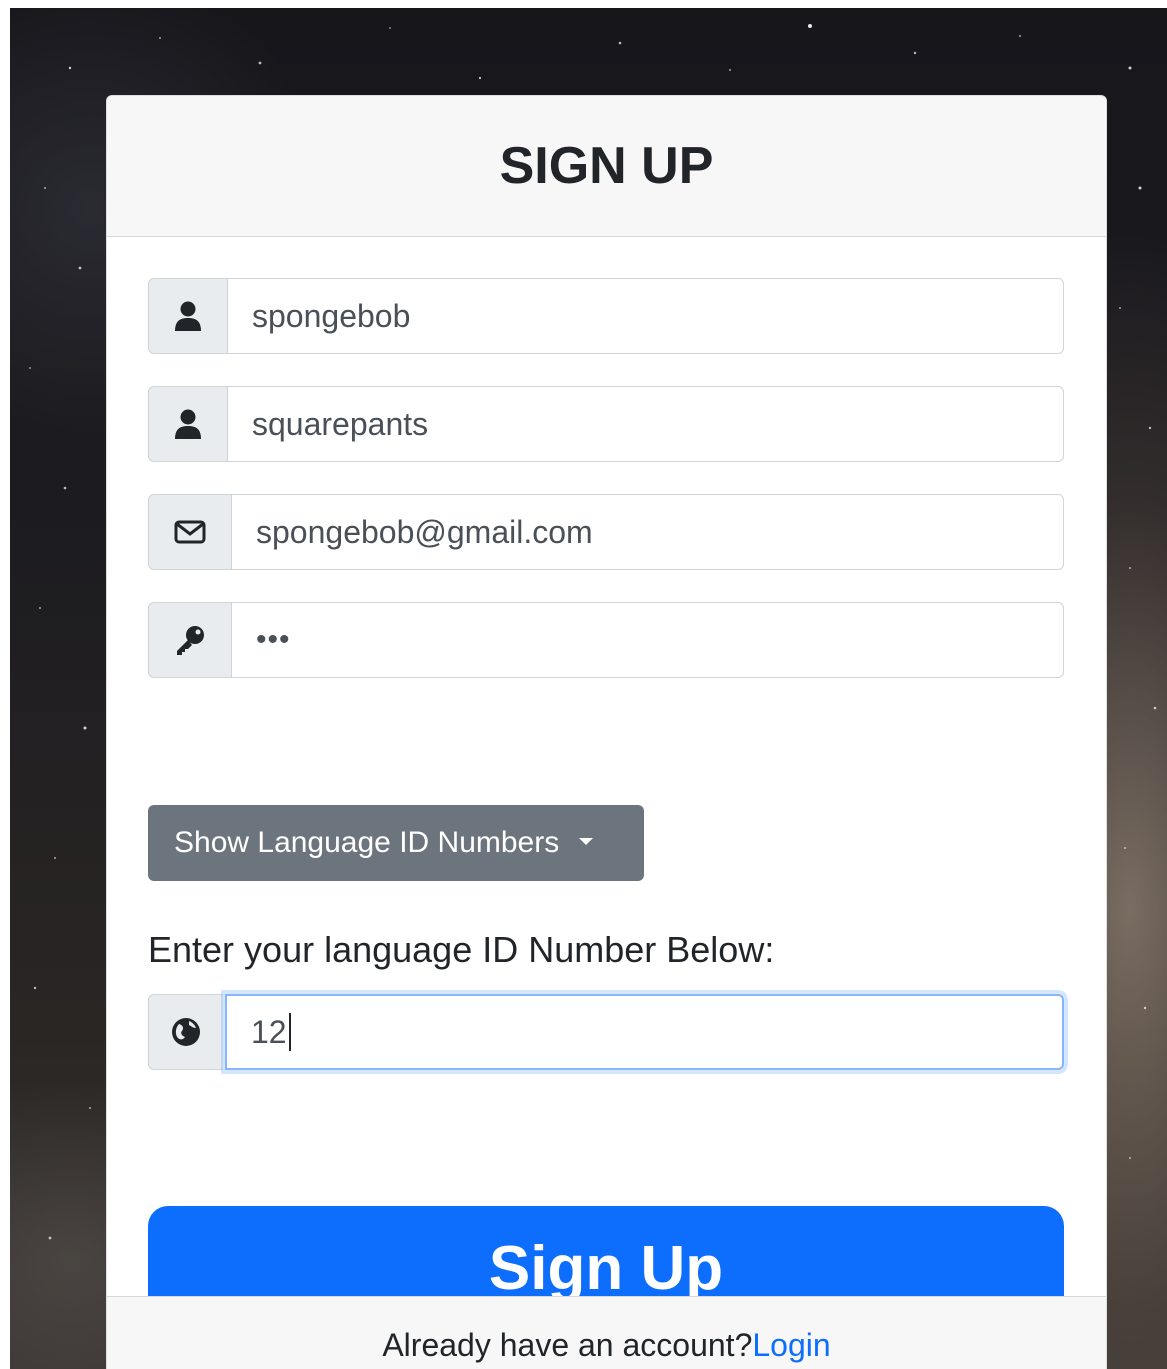  I want to click on globe-icon, so click(186, 1032).